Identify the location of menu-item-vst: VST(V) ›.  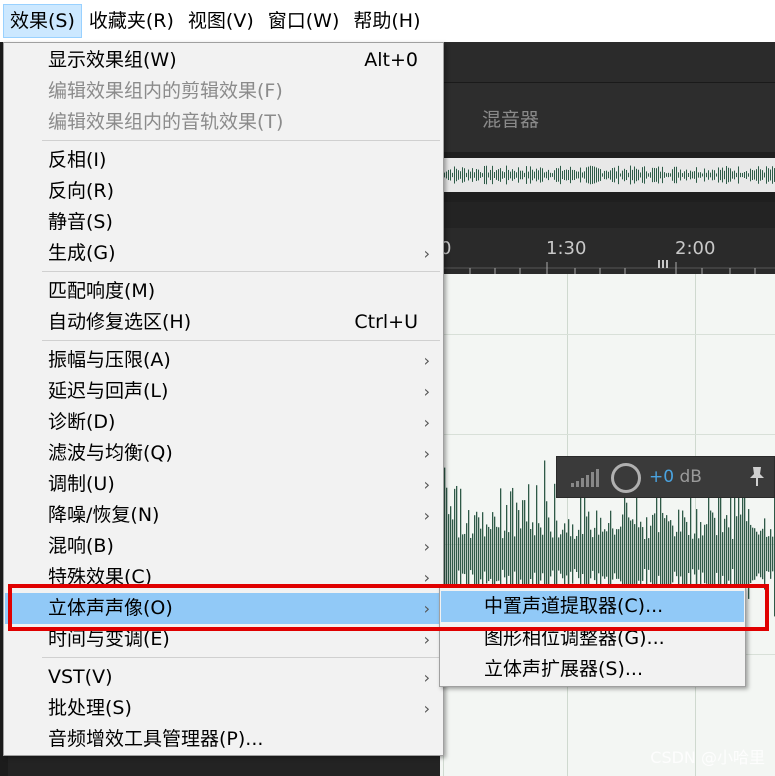
(223, 677).